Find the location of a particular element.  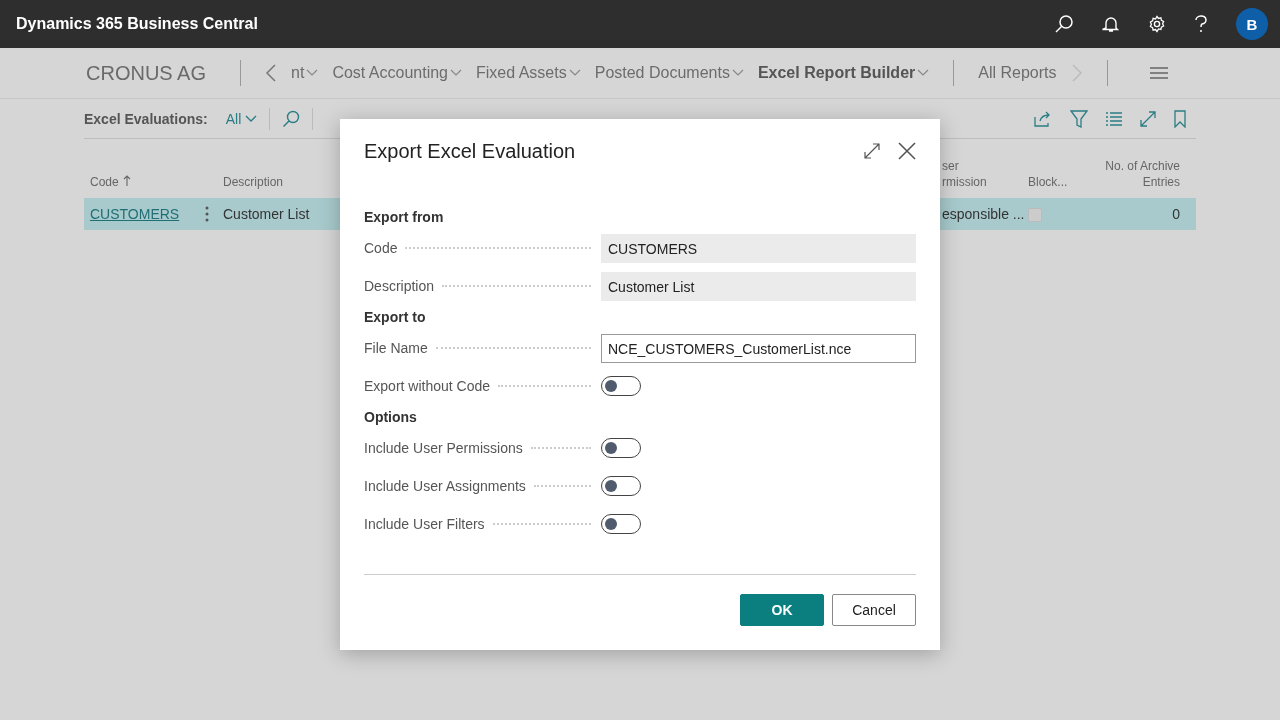

checkbox is located at coordinates (1035, 215).